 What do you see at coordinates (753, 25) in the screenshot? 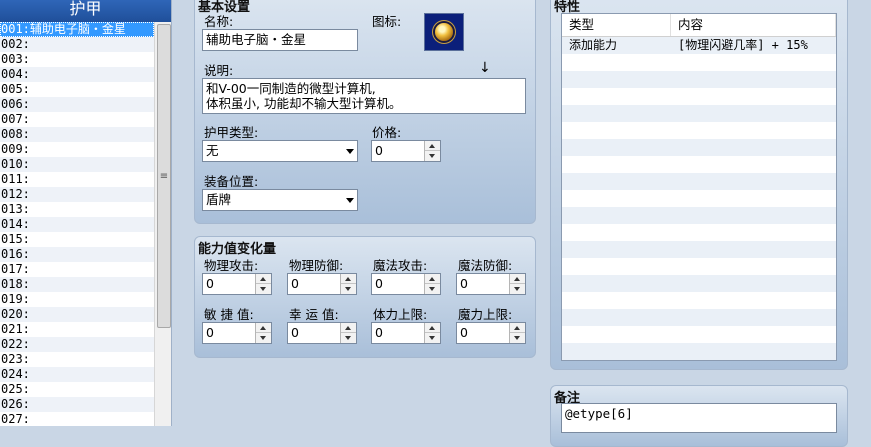
I see `column-header-content: 内容` at bounding box center [753, 25].